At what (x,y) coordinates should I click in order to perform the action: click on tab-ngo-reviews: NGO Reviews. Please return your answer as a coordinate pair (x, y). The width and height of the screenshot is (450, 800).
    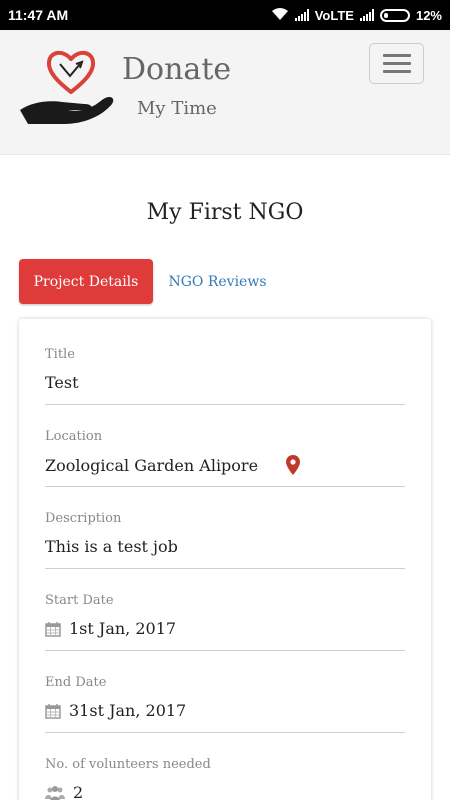
    Looking at the image, I should click on (217, 281).